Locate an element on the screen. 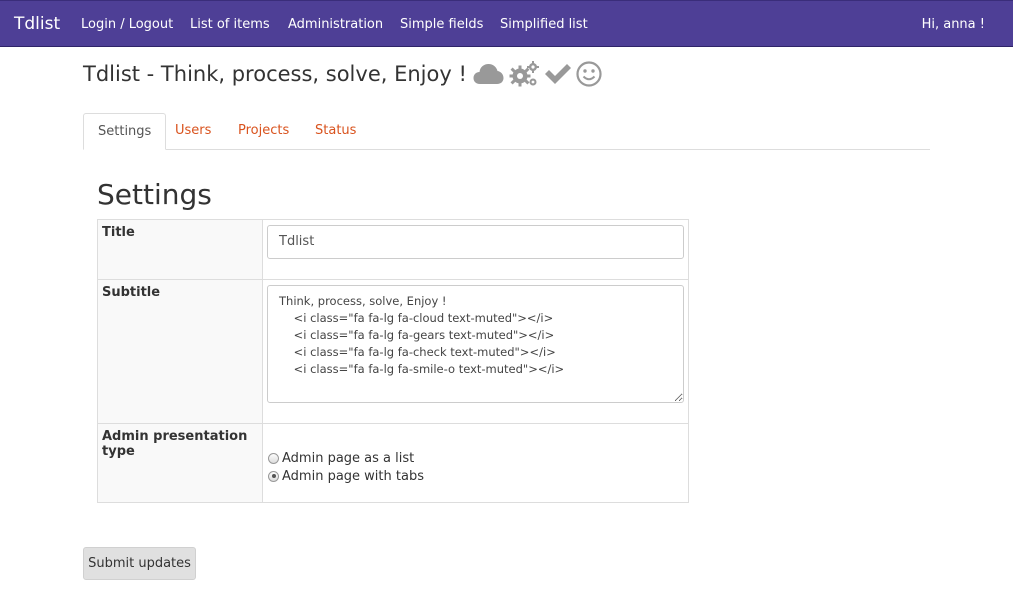 The height and width of the screenshot is (614, 1013). user-greeting: Hi, anna ! is located at coordinates (953, 24).